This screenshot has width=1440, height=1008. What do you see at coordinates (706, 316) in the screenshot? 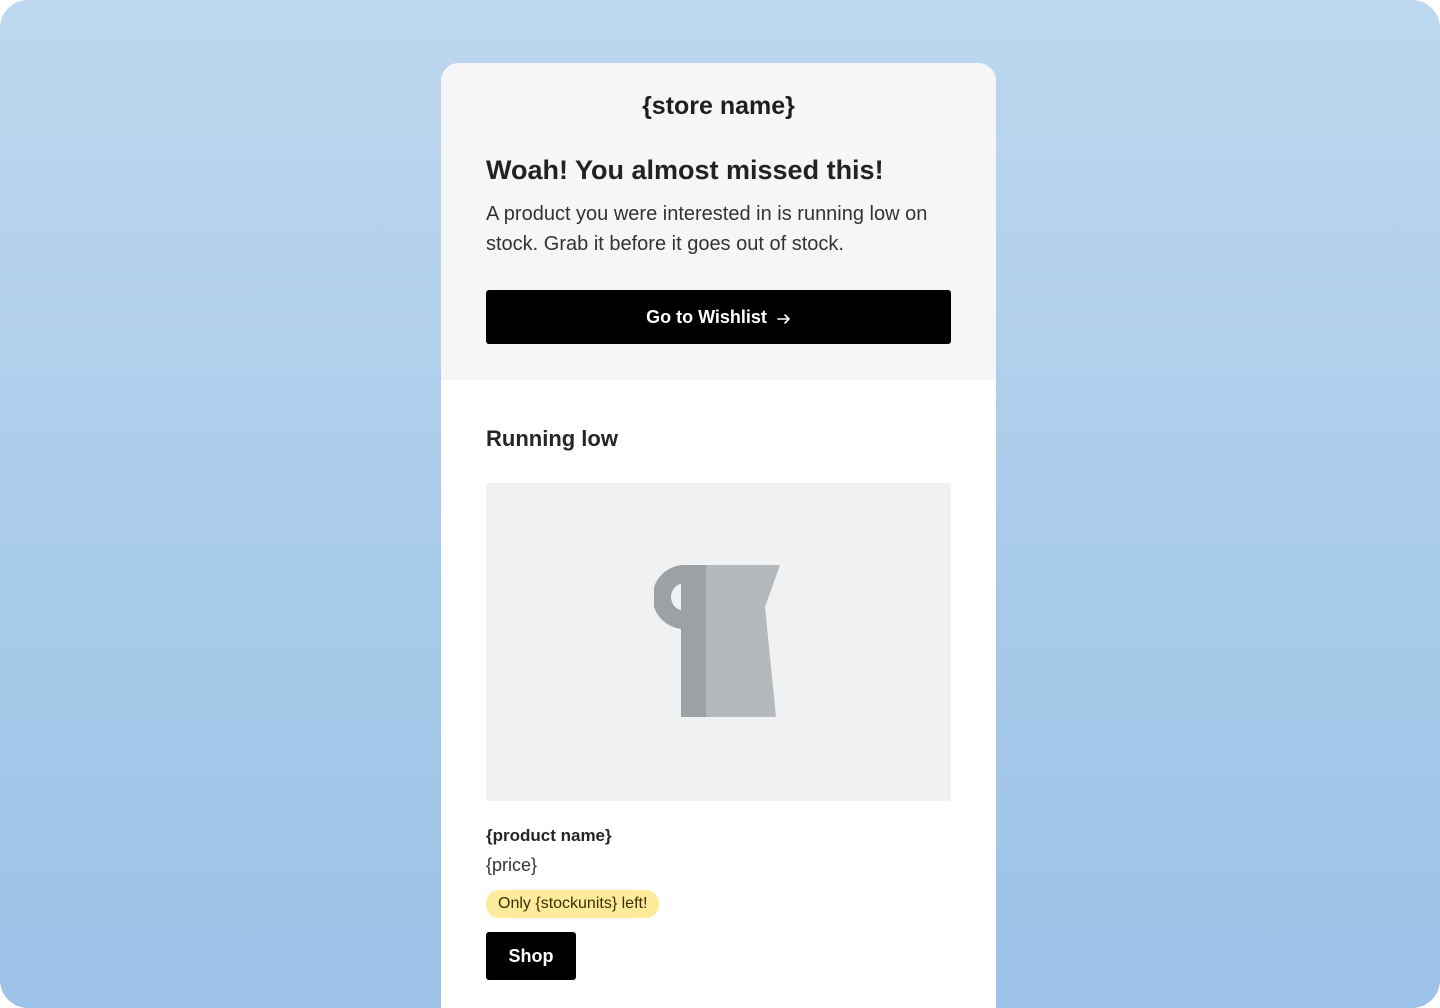
I see `go-to-wishlist-label: Go to Wishlist` at bounding box center [706, 316].